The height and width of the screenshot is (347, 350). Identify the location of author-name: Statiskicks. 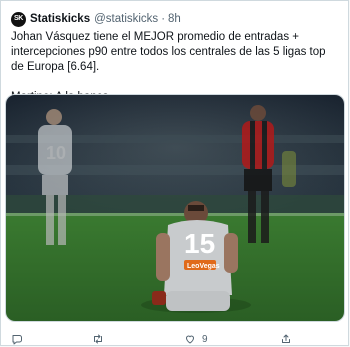
(60, 19).